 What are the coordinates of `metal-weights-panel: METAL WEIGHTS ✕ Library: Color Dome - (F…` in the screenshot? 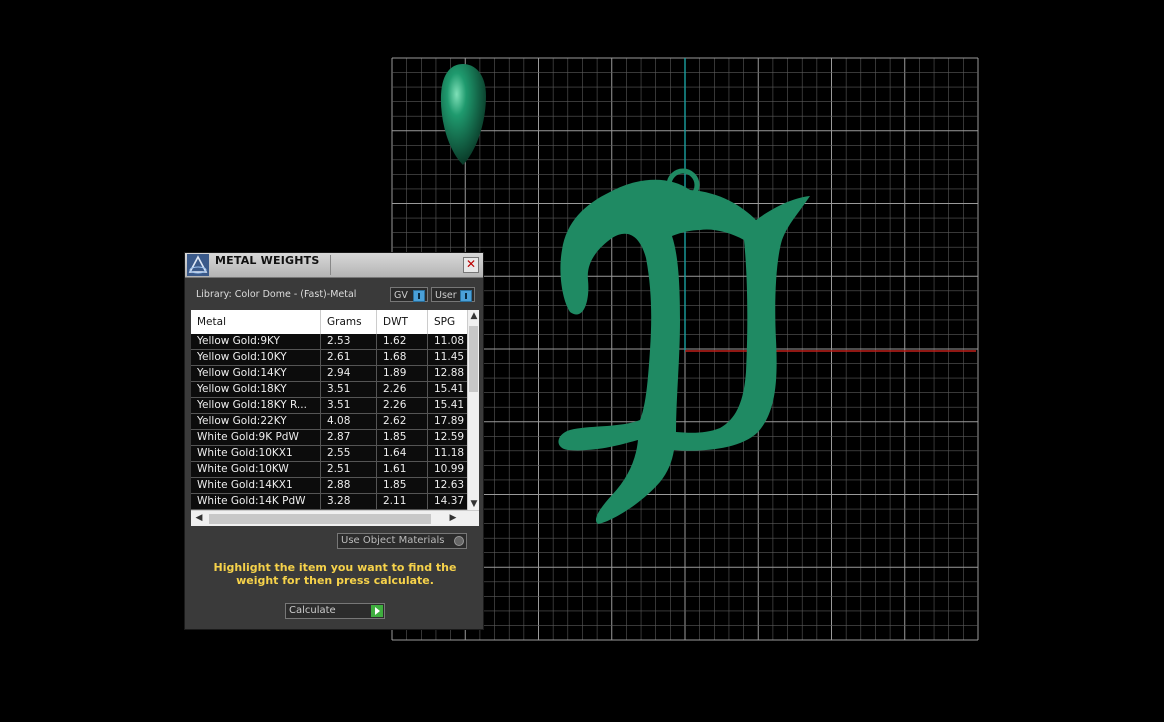 It's located at (334, 441).